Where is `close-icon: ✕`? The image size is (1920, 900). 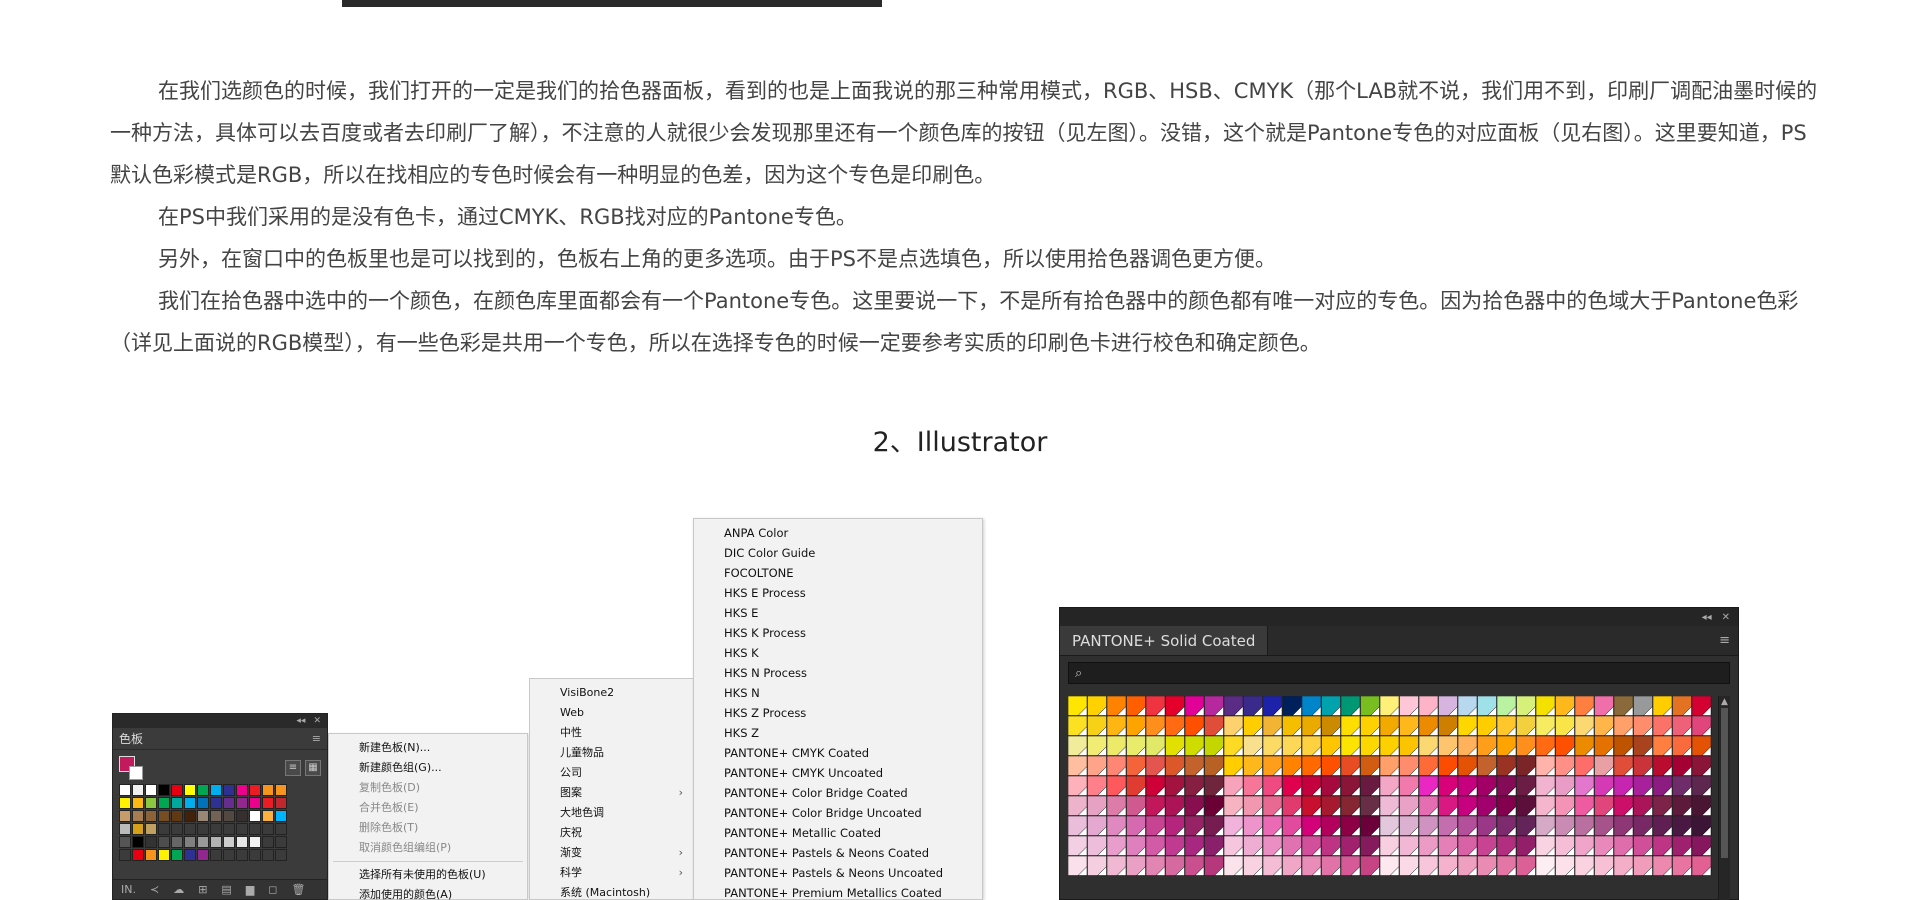
close-icon: ✕ is located at coordinates (317, 721).